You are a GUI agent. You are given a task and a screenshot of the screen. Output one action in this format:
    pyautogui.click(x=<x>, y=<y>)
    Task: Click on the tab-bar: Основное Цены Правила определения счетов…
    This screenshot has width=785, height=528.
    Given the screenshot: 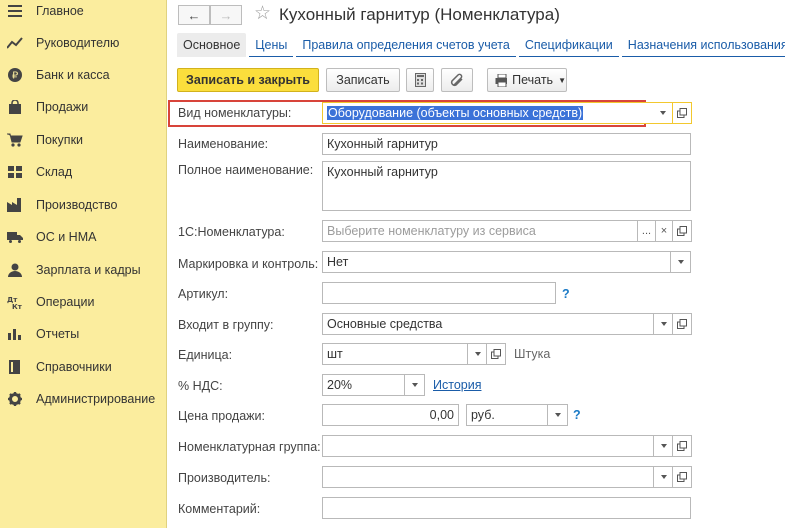 What is the action you would take?
    pyautogui.click(x=481, y=45)
    